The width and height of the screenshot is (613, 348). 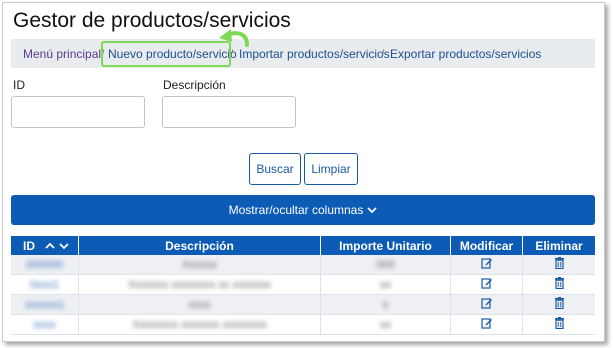 What do you see at coordinates (194, 85) in the screenshot?
I see `description-label: Descripción` at bounding box center [194, 85].